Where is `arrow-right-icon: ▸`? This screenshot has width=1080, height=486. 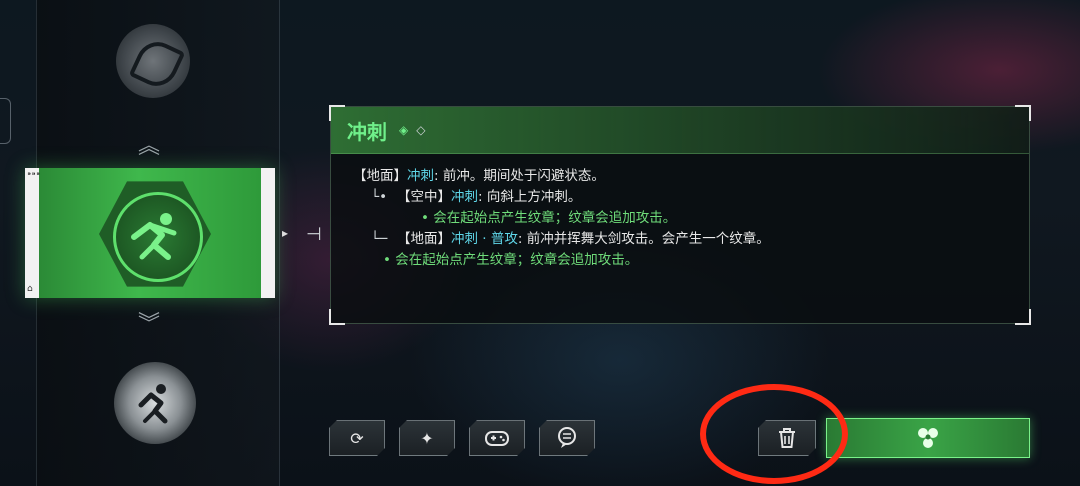 arrow-right-icon: ▸ is located at coordinates (285, 233).